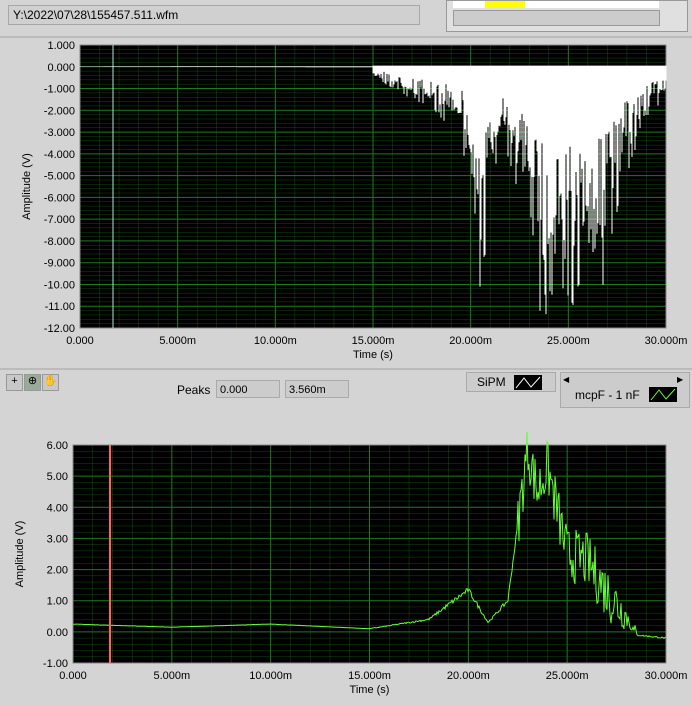 The width and height of the screenshot is (692, 705). Describe the element at coordinates (59, 198) in the screenshot. I see `y-tick-label: -6.000` at that location.